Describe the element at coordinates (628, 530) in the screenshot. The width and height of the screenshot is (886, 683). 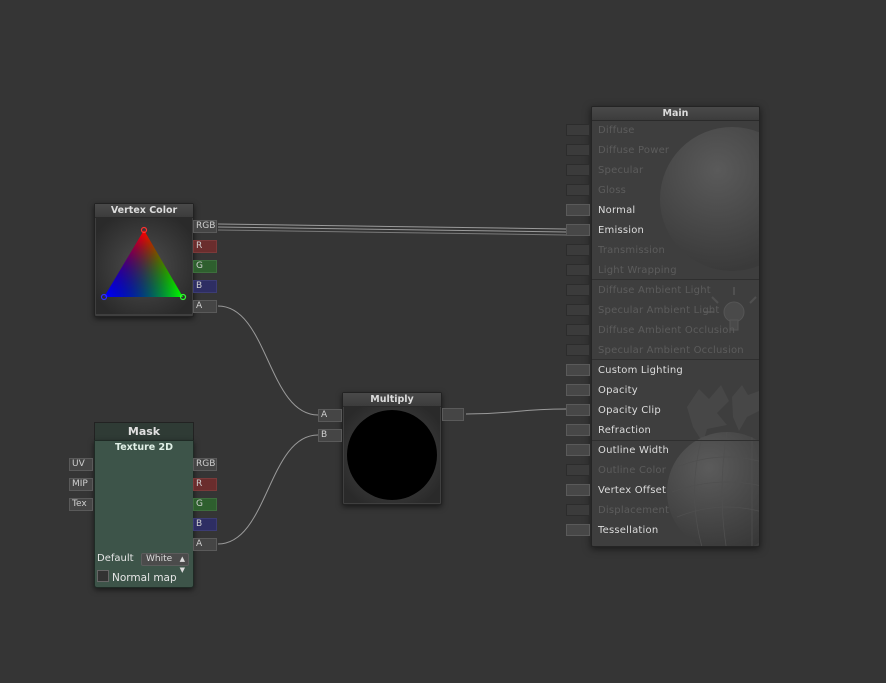
I see `main-input-label: Tessellation` at that location.